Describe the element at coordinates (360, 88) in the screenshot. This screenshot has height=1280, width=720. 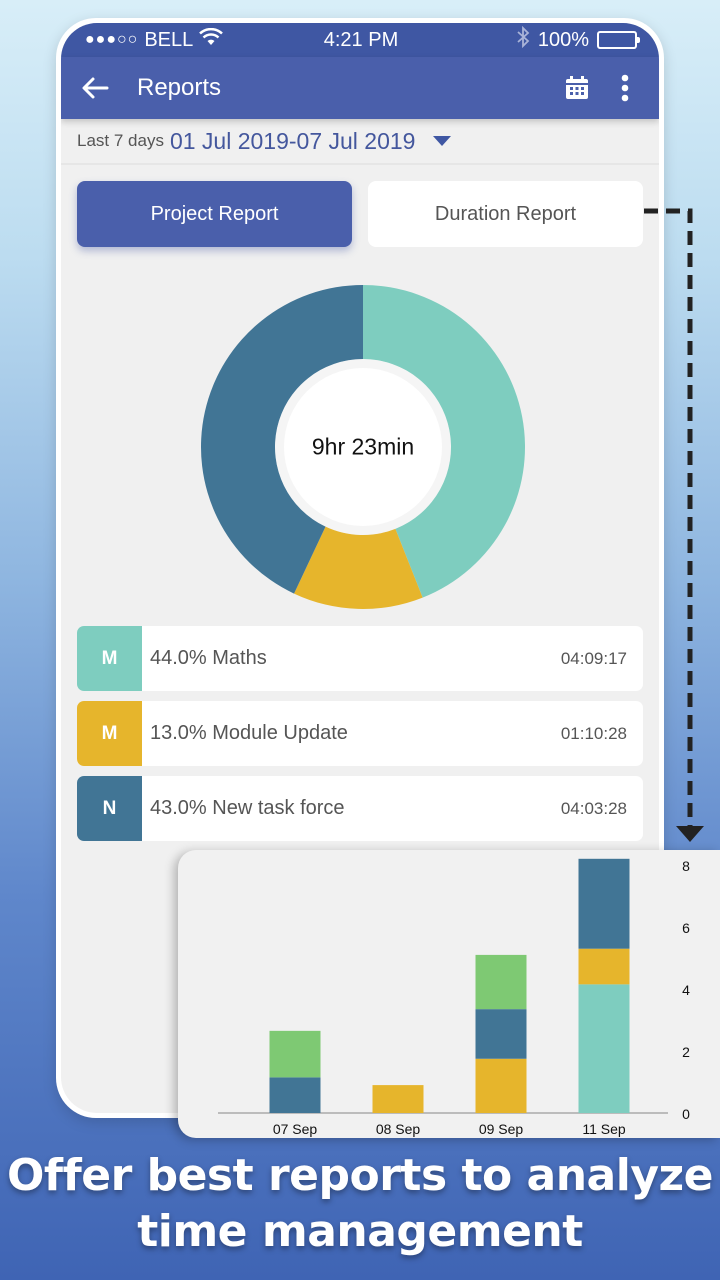
I see `app-bar: Reports` at that location.